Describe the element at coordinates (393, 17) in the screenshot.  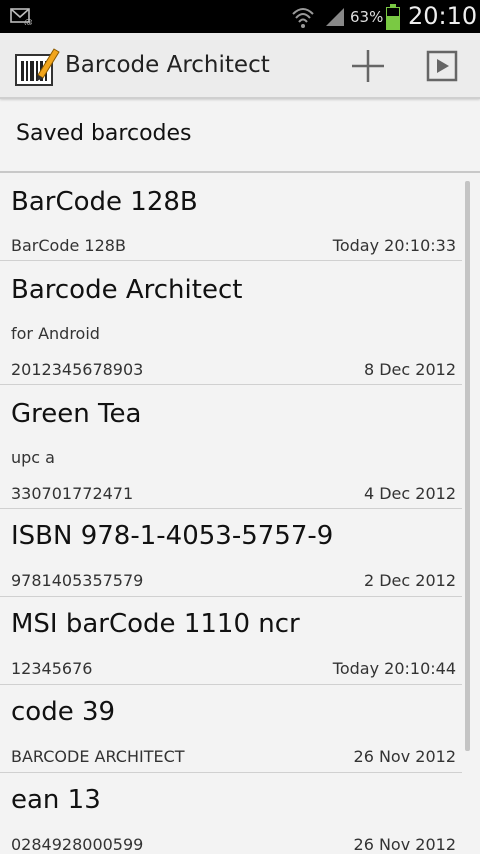
I see `battery-icon` at that location.